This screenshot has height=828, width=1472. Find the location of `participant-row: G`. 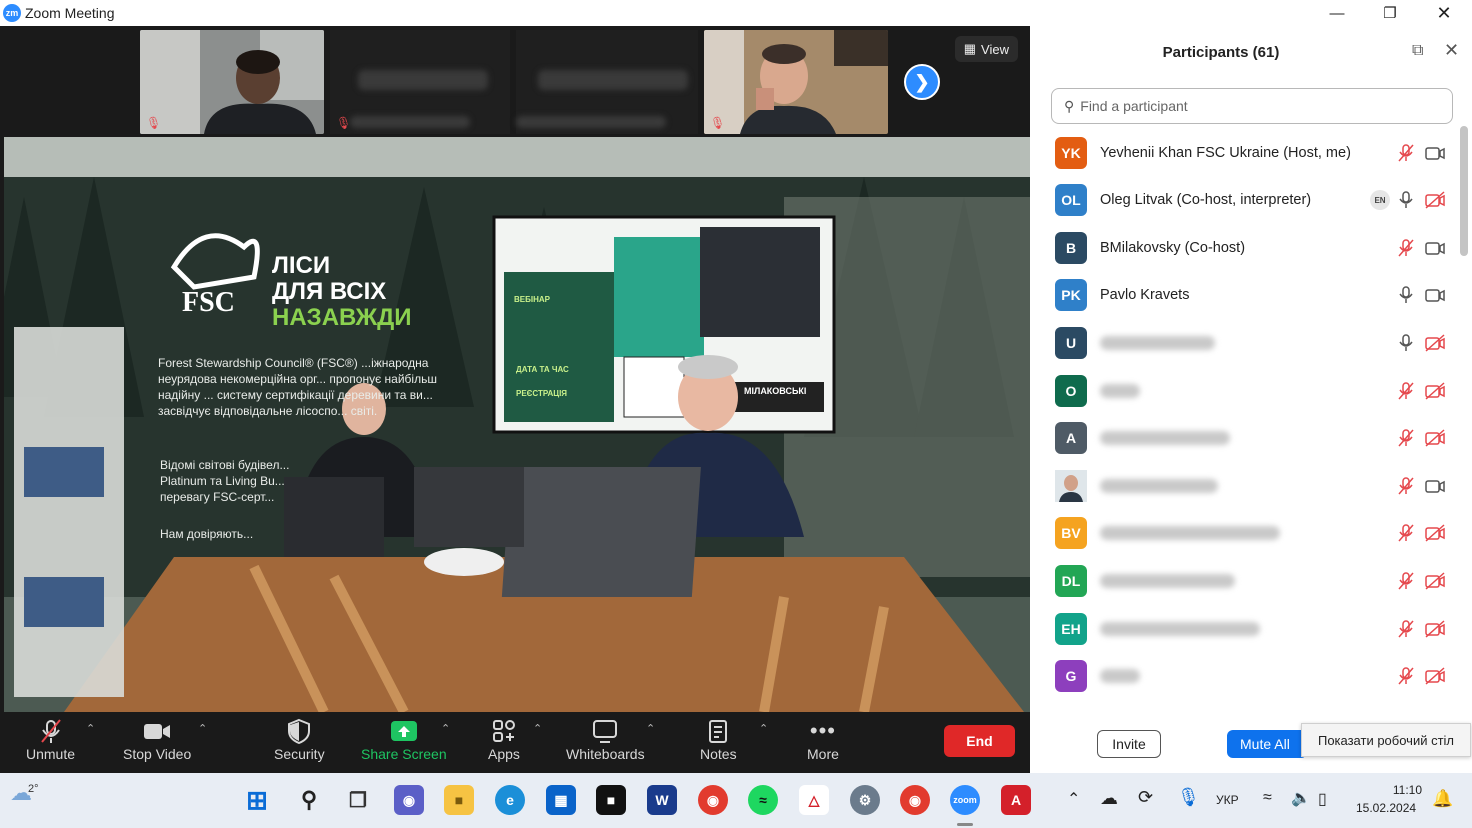

participant-row: G is located at coordinates (1245, 676).